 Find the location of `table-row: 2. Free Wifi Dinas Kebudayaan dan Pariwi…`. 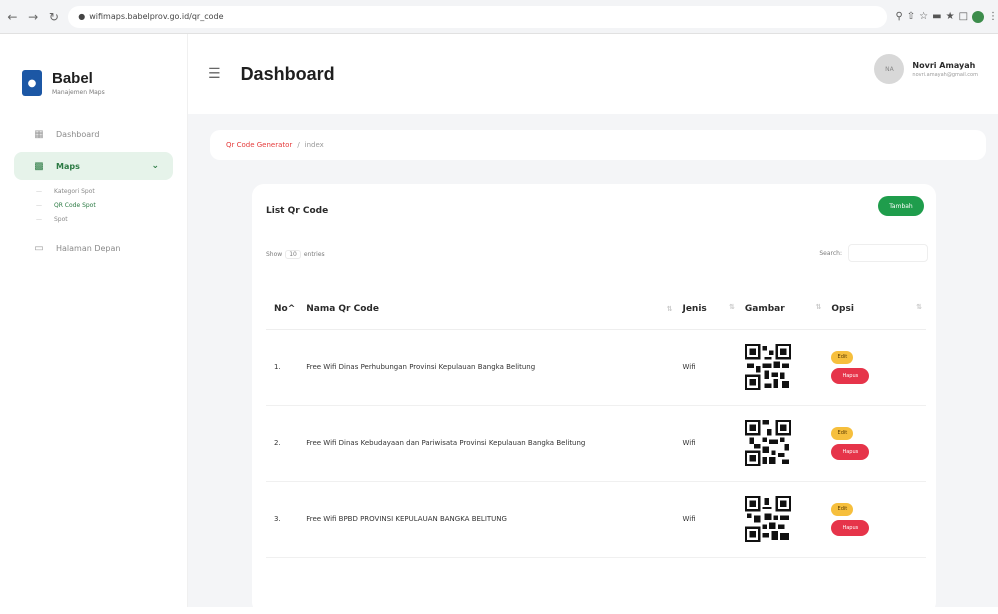

table-row: 2. Free Wifi Dinas Kebudayaan dan Pariwi… is located at coordinates (596, 443).